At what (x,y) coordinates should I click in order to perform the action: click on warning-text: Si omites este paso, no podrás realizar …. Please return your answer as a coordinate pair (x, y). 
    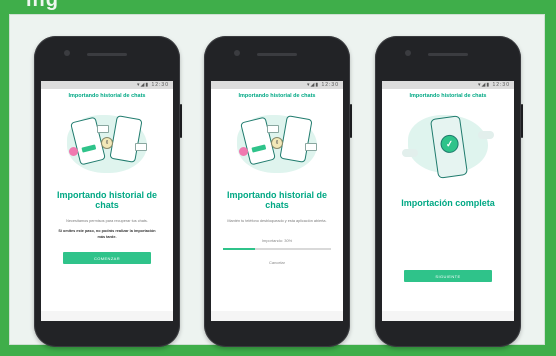
    Looking at the image, I should click on (107, 234).